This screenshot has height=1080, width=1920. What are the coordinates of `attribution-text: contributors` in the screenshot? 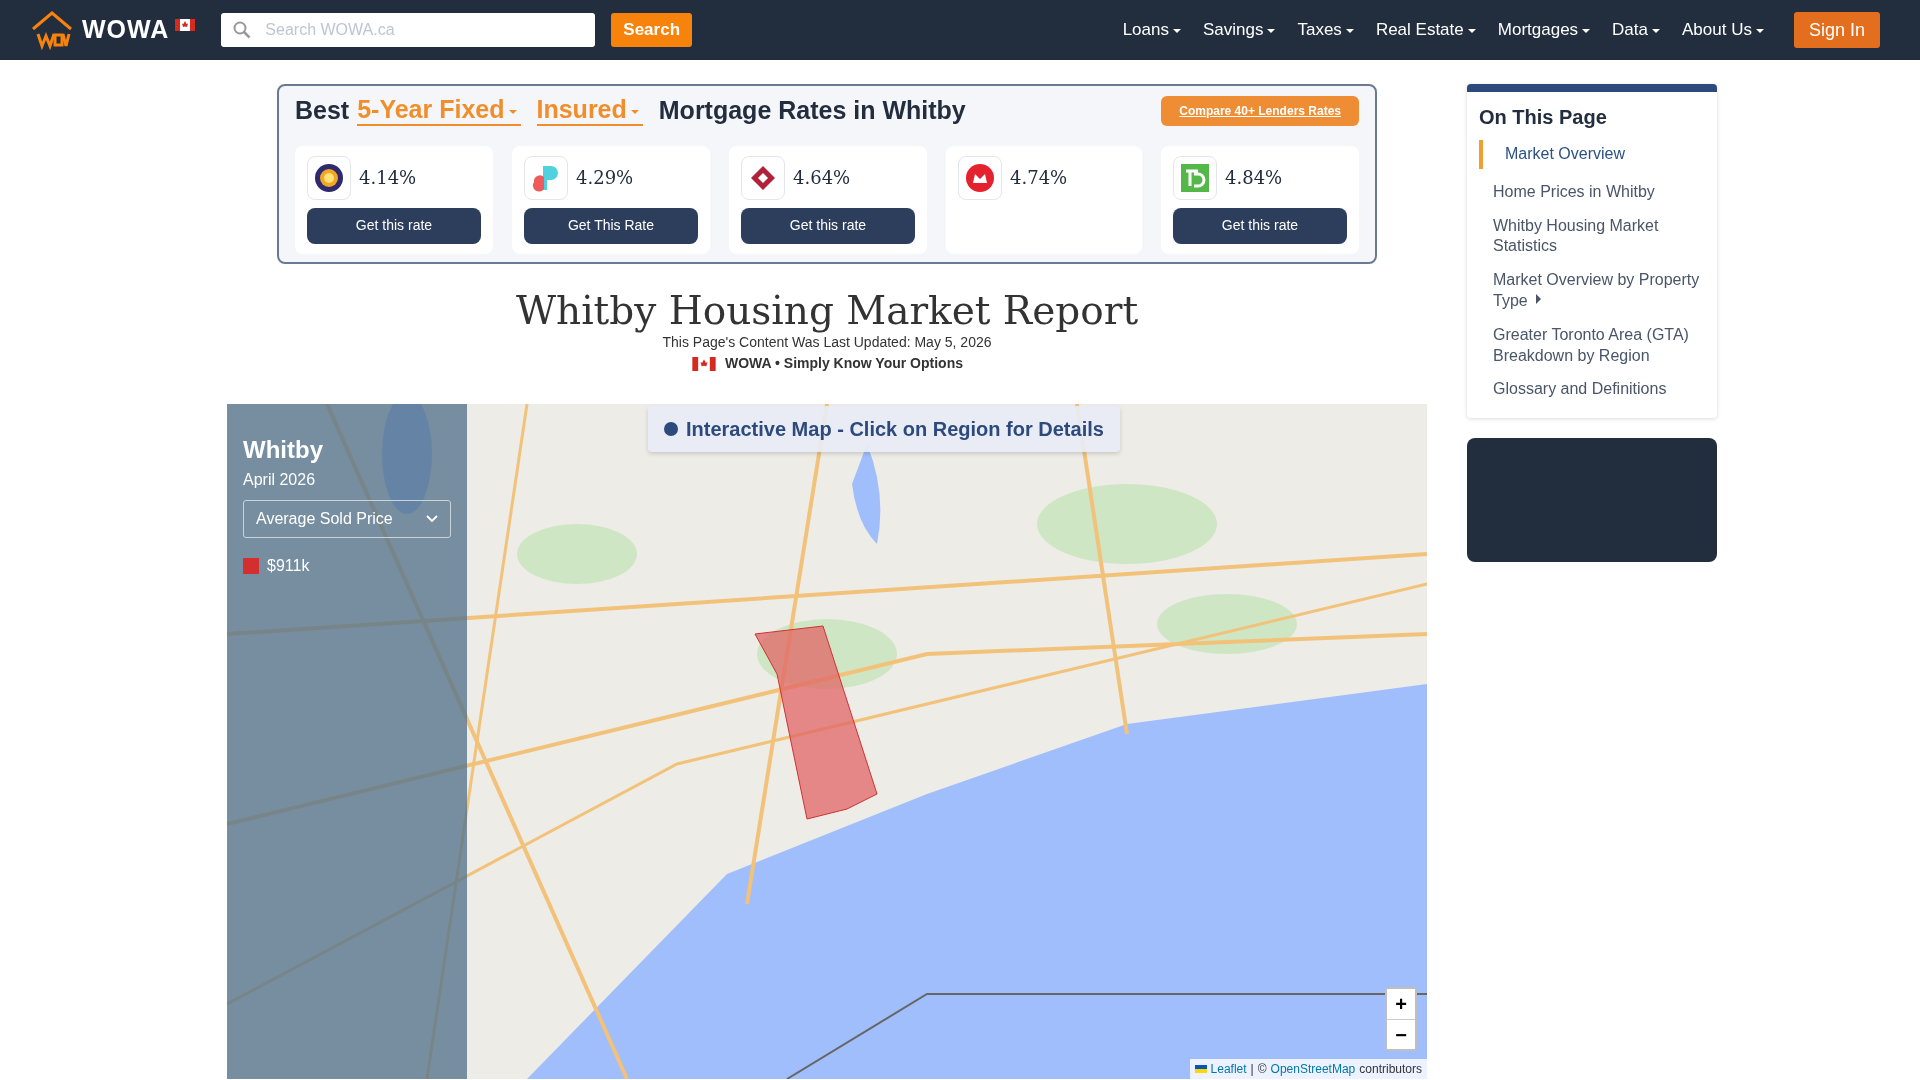 It's located at (1390, 1070).